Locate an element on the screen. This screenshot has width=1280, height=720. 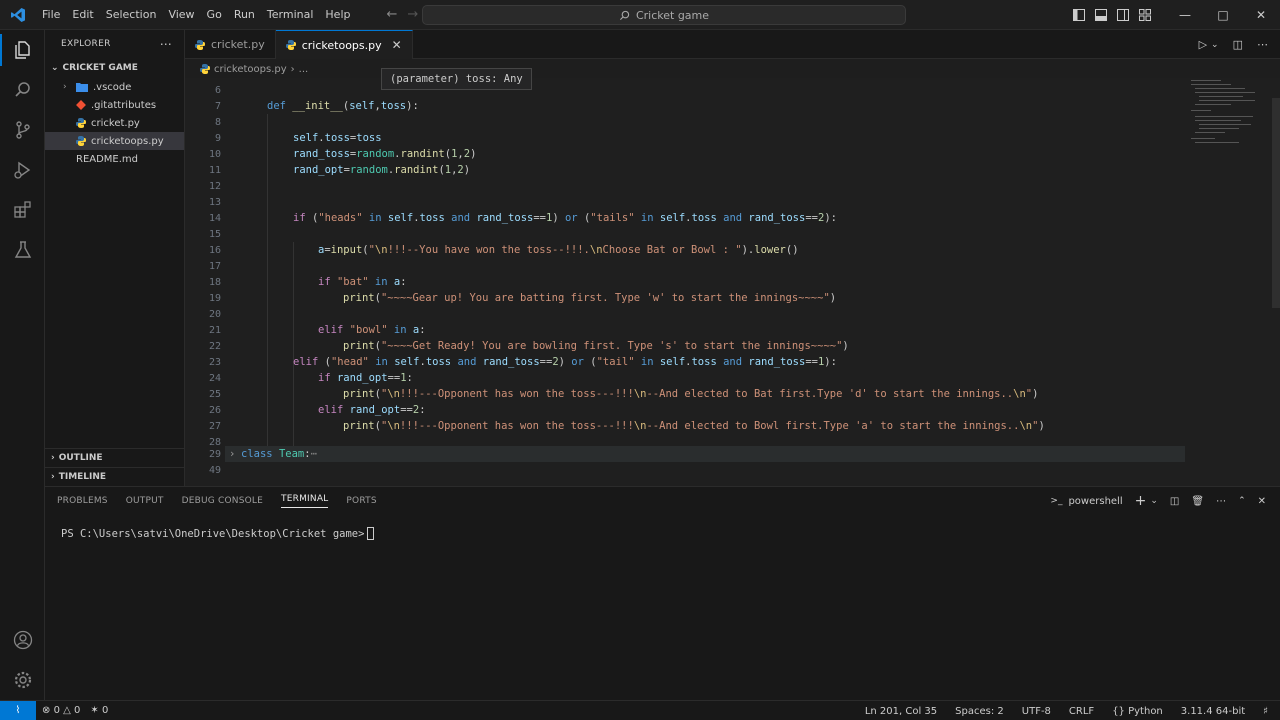
run-file-icon: ▷ is located at coordinates (1203, 44).